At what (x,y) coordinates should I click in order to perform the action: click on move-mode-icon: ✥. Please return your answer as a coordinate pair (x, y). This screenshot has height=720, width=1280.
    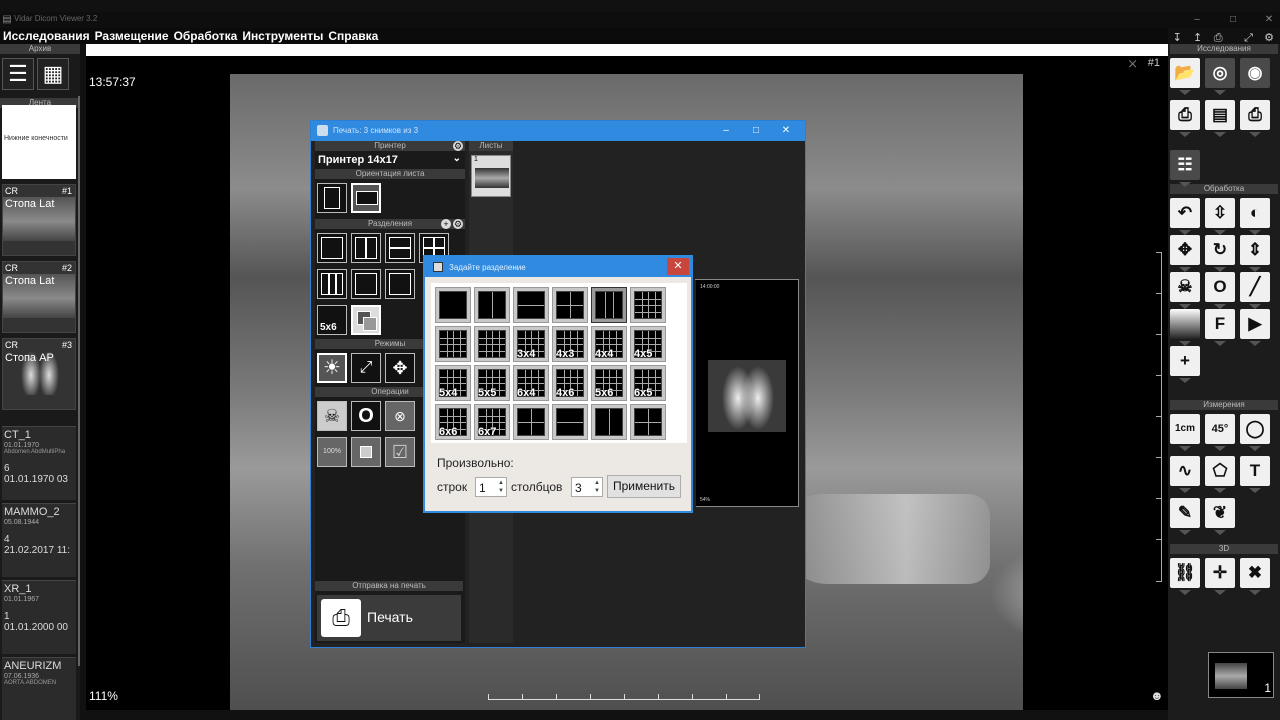
    Looking at the image, I should click on (400, 368).